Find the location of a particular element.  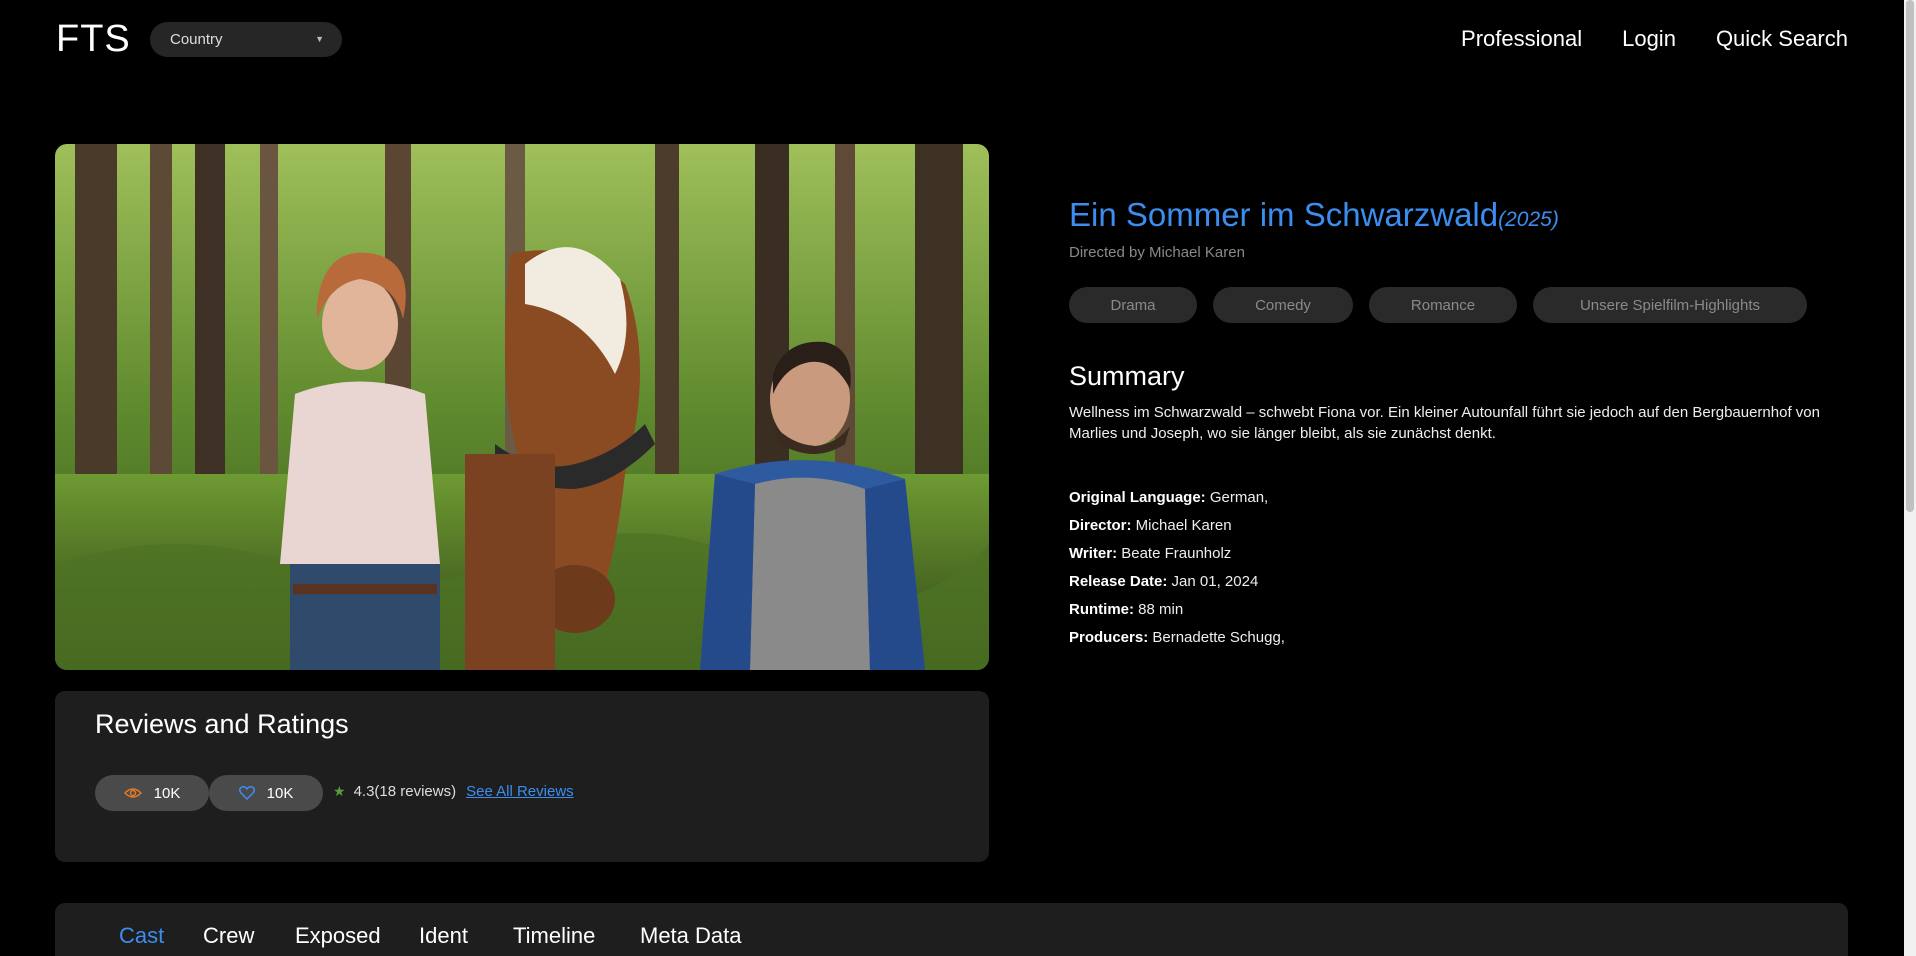

see-all-reviews-link: See All Reviews is located at coordinates (520, 791).